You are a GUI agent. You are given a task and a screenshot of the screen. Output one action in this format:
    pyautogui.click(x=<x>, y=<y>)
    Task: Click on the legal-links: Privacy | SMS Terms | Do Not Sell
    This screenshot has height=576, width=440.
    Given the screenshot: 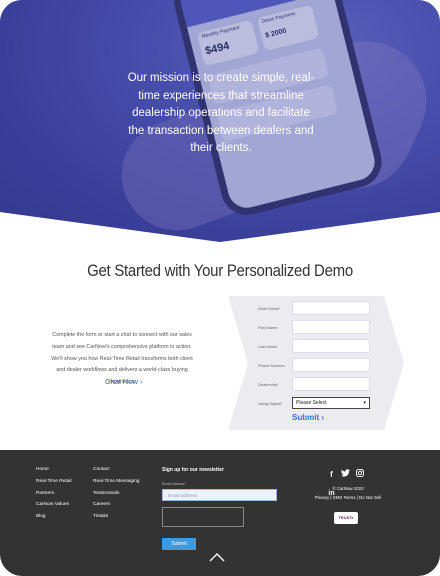 What is the action you would take?
    pyautogui.click(x=348, y=497)
    